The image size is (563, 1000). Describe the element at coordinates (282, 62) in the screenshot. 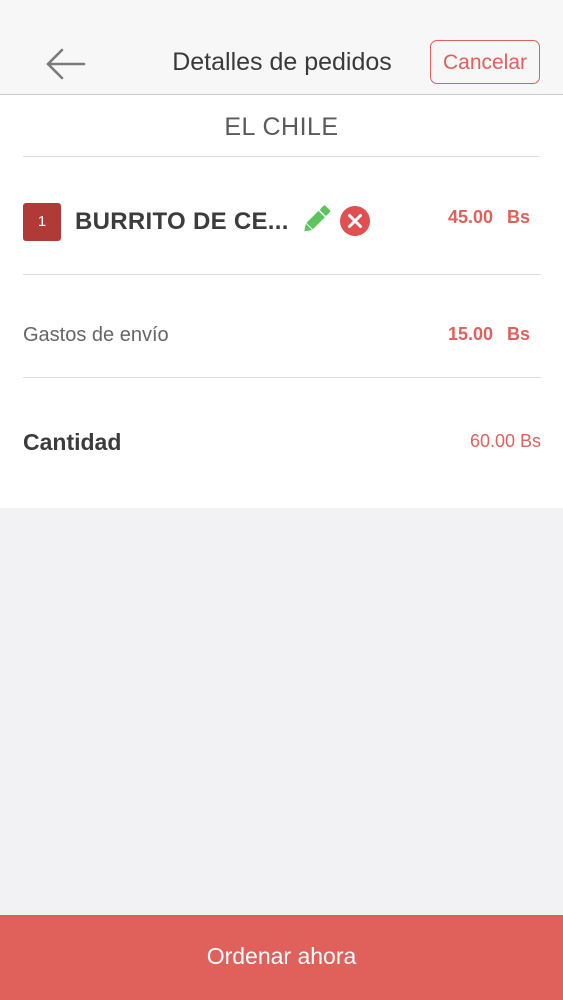

I see `page-title: Detalles de pedidos` at that location.